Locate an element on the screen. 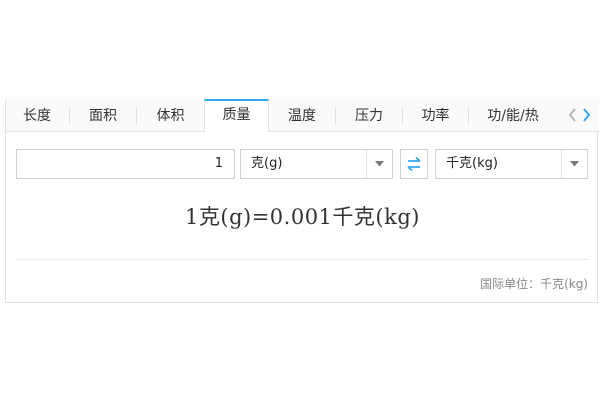 This screenshot has height=400, width=600. to-unit-label: 千克(kg) is located at coordinates (472, 163).